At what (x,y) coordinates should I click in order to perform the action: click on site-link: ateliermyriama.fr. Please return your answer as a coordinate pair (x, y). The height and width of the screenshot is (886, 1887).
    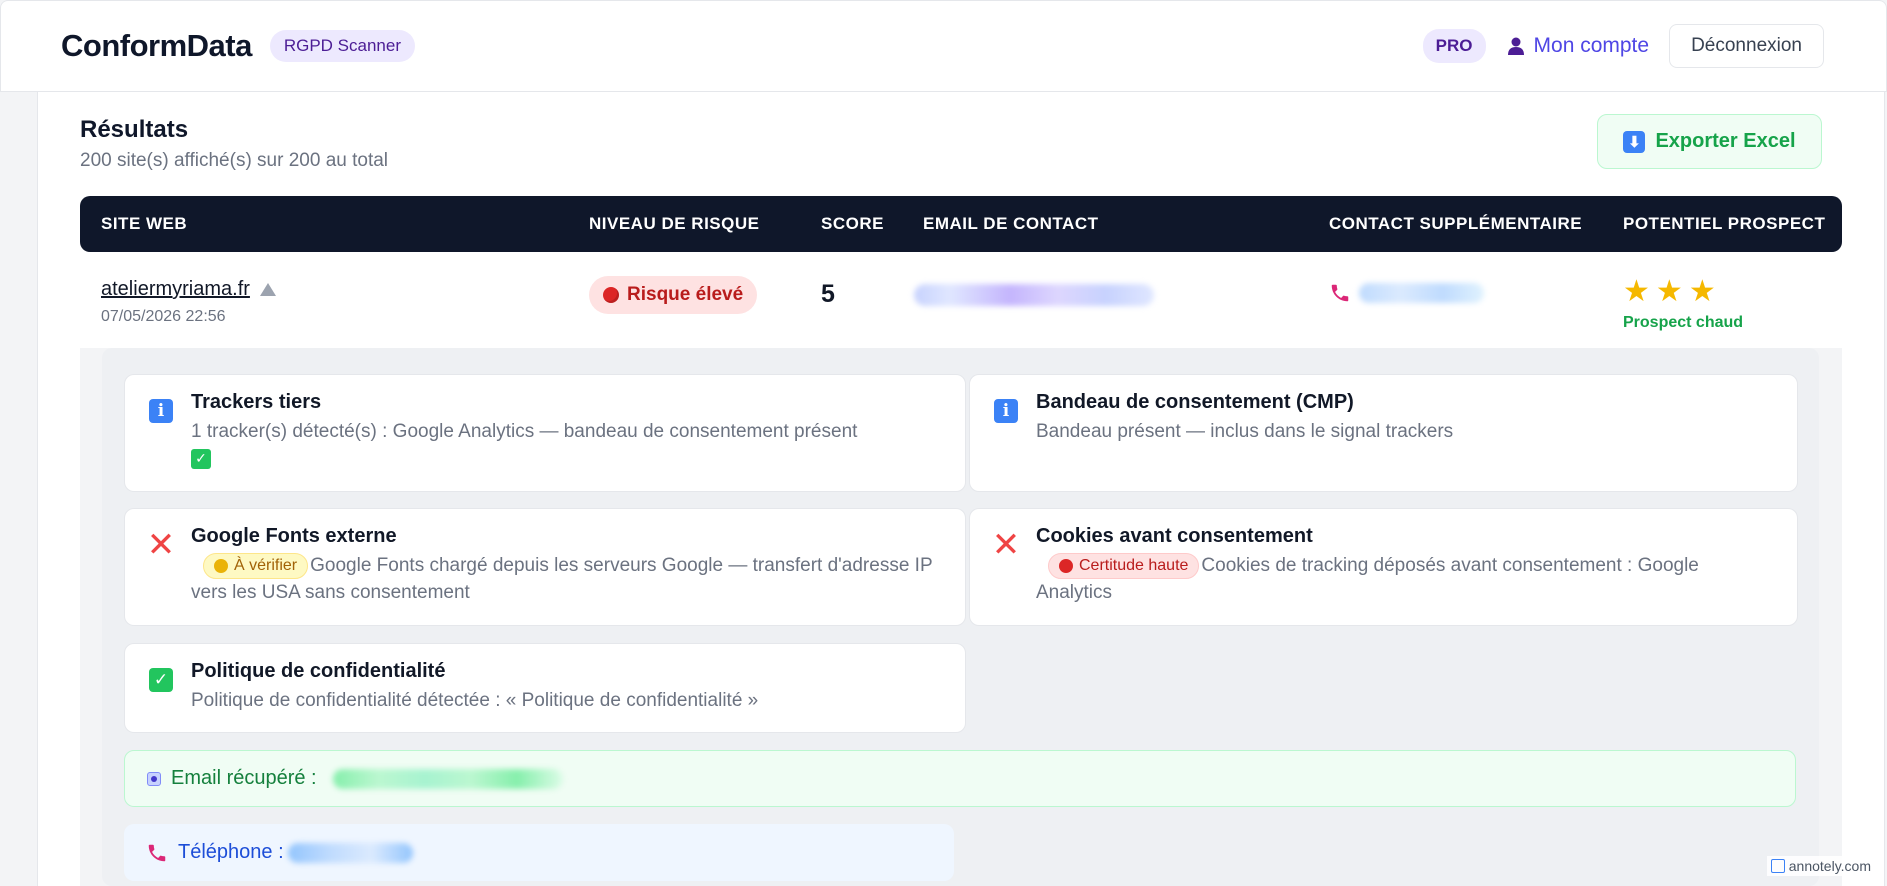
    Looking at the image, I should click on (188, 289).